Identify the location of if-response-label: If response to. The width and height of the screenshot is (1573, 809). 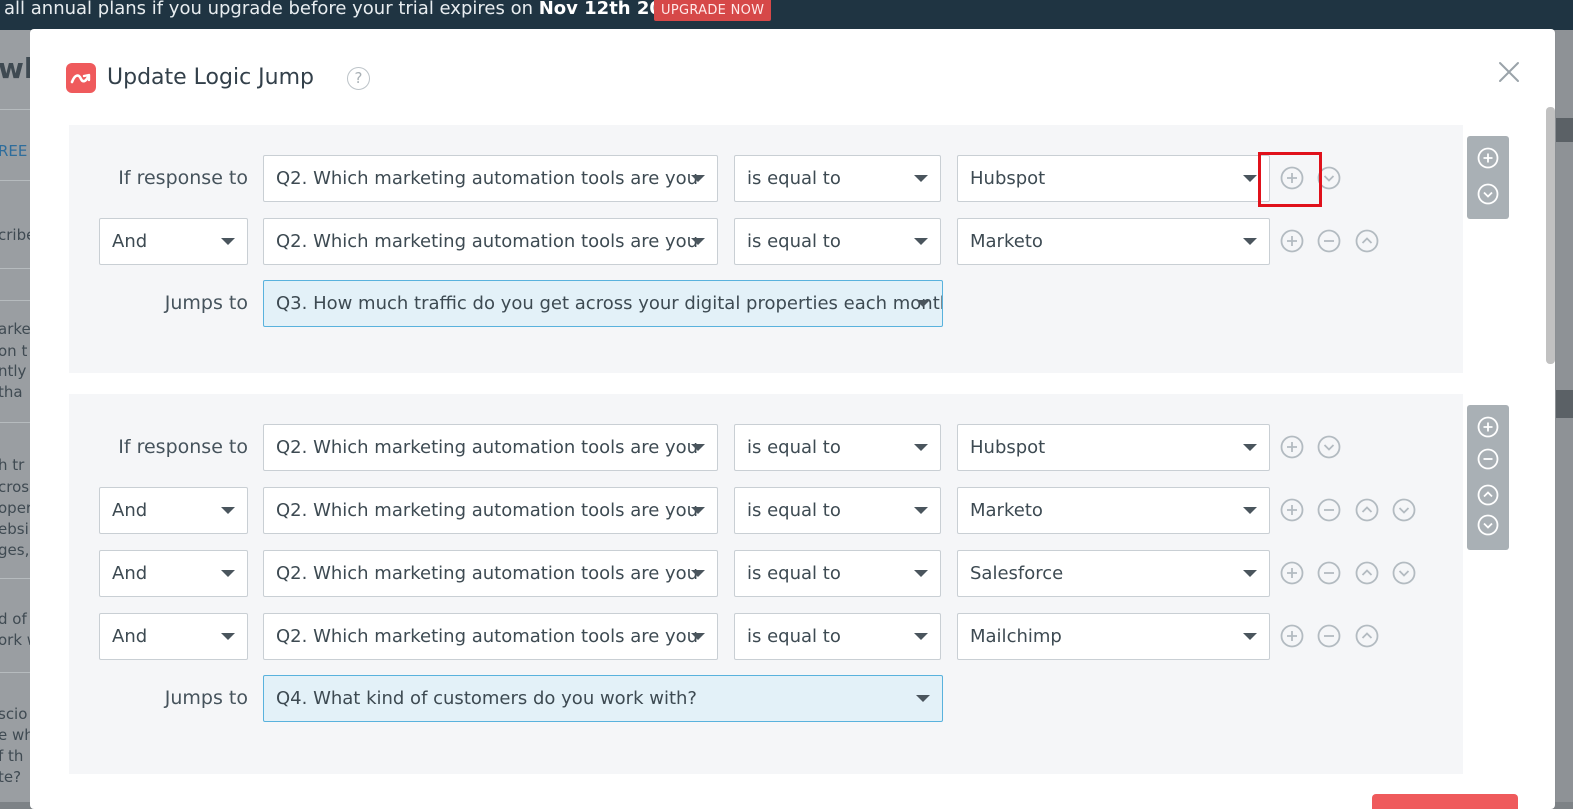
(183, 447).